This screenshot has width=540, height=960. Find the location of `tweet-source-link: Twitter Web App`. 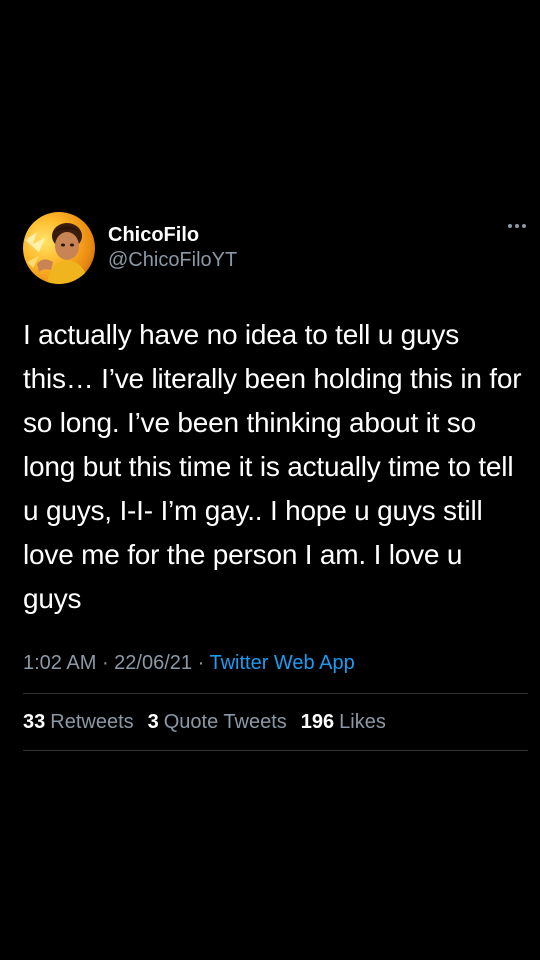

tweet-source-link: Twitter Web App is located at coordinates (281, 663).